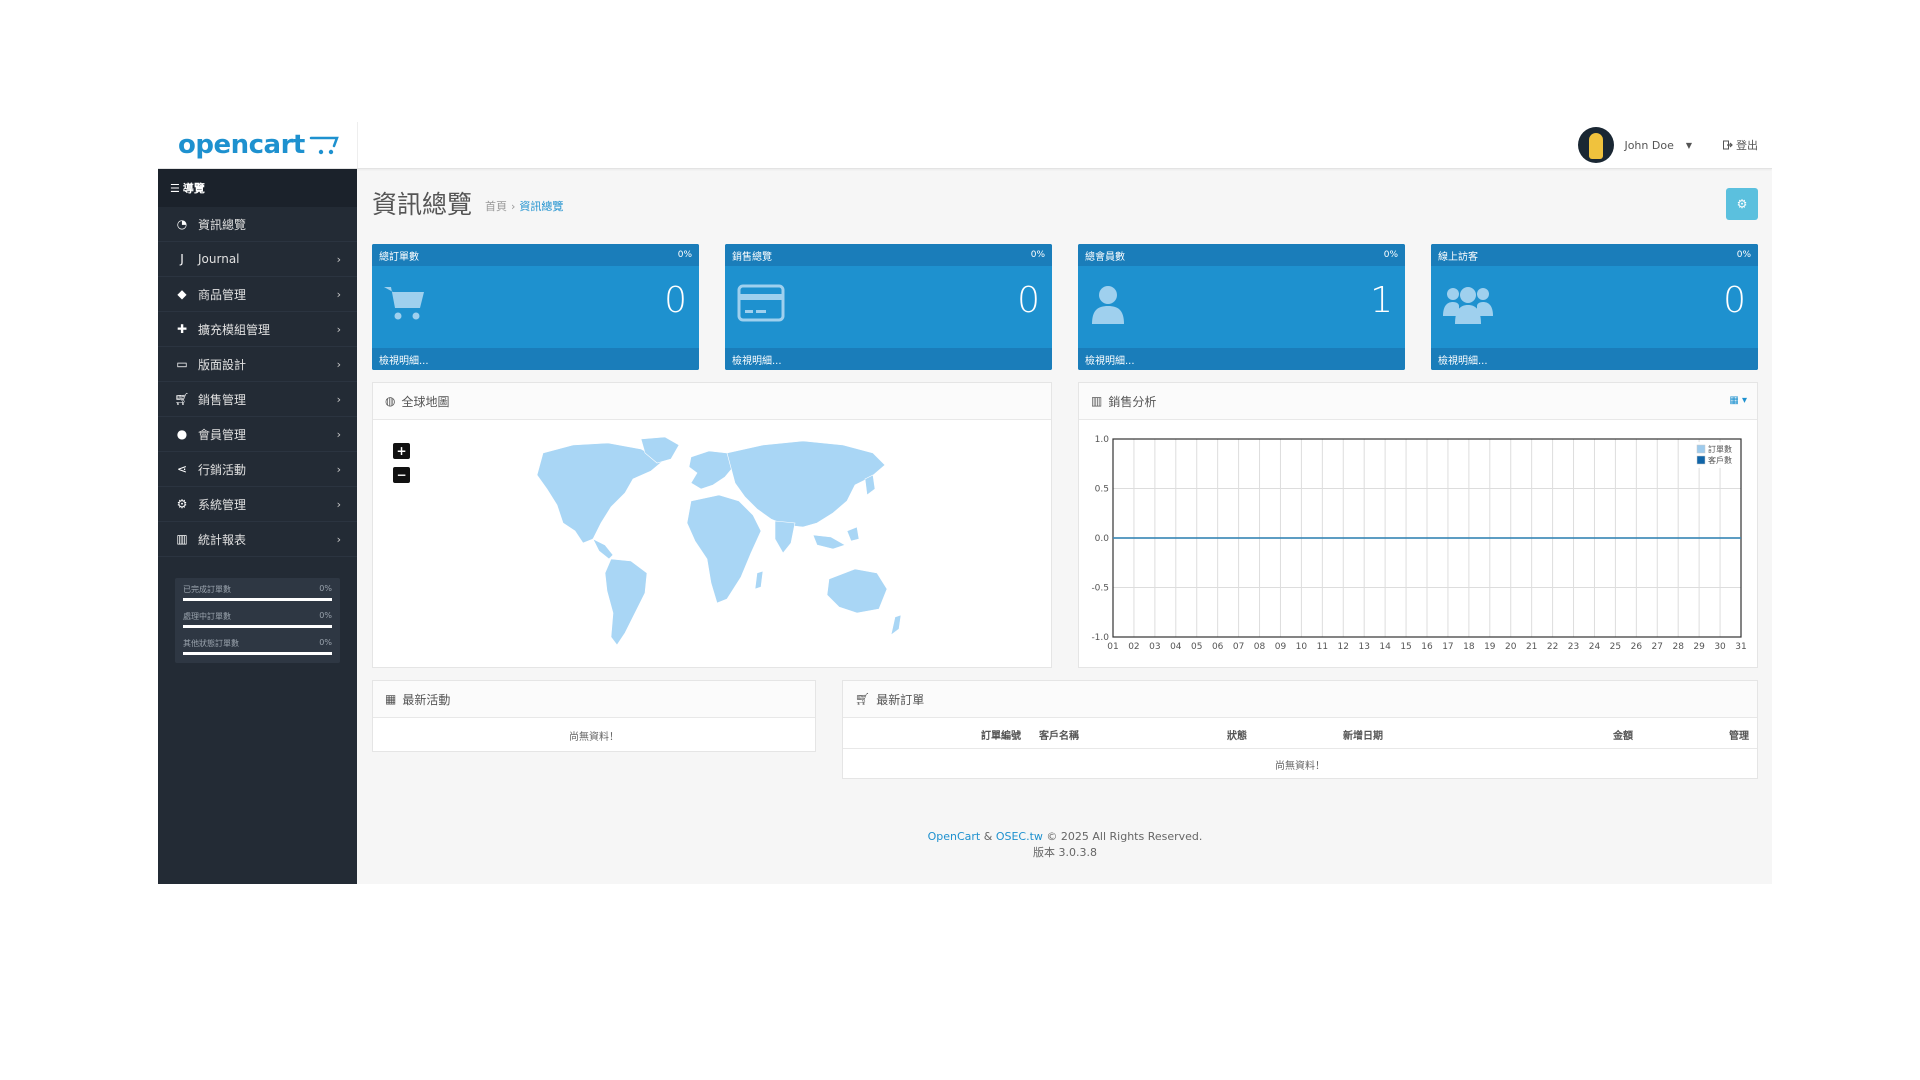 The width and height of the screenshot is (1920, 1080). I want to click on x-tick-label: 30, so click(1720, 647).